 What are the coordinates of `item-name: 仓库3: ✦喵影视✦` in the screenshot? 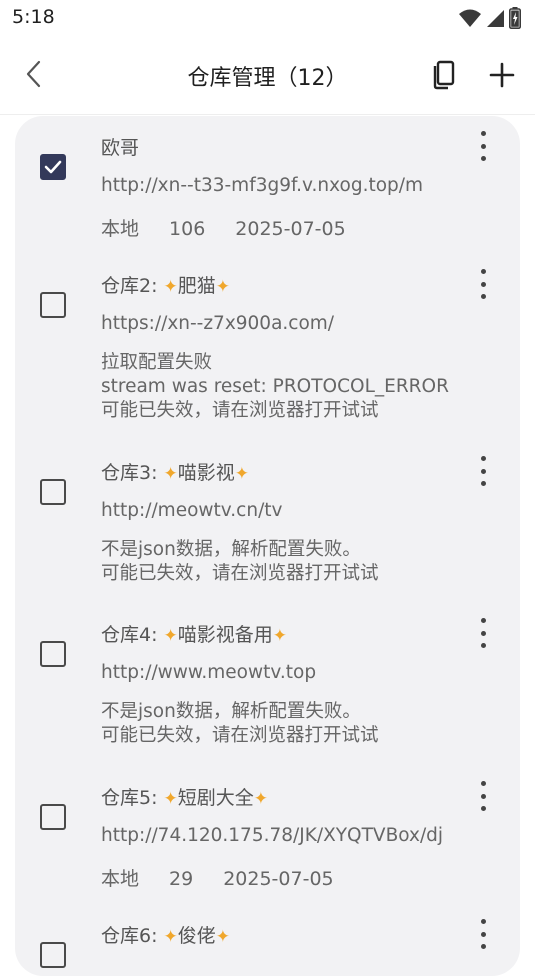 It's located at (175, 471).